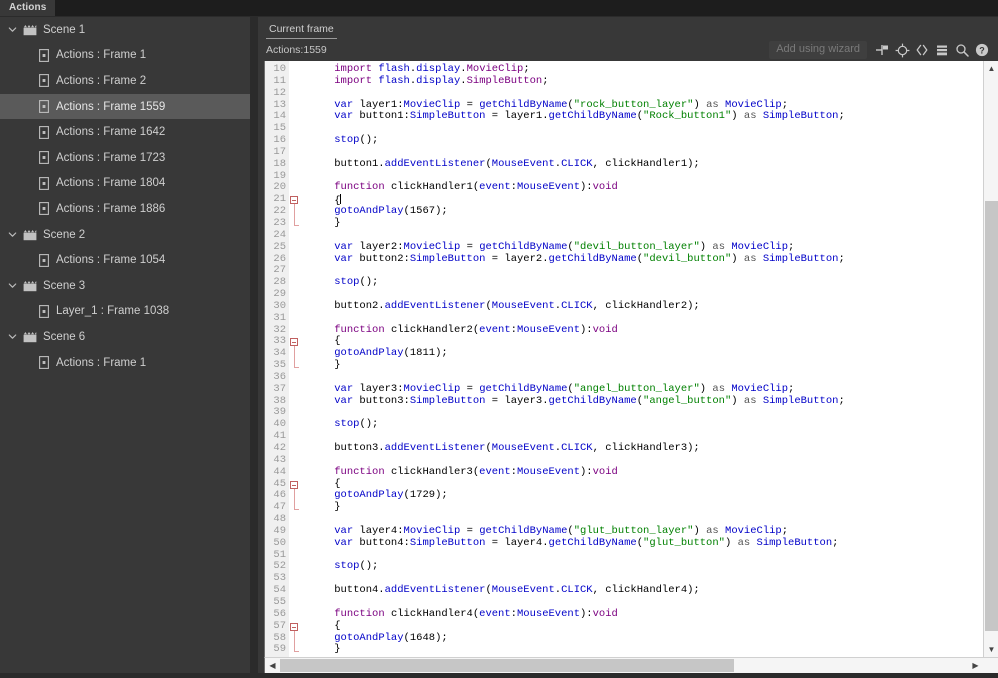  I want to click on tree-scene-row: Scene 1, so click(125, 30).